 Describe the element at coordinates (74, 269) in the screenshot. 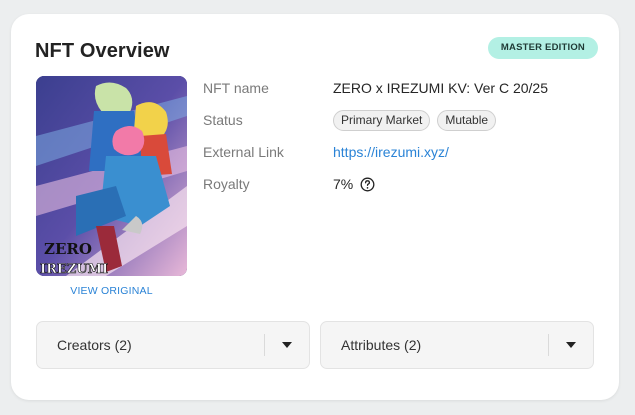

I see `art-title-line-2: IREZUMI` at that location.